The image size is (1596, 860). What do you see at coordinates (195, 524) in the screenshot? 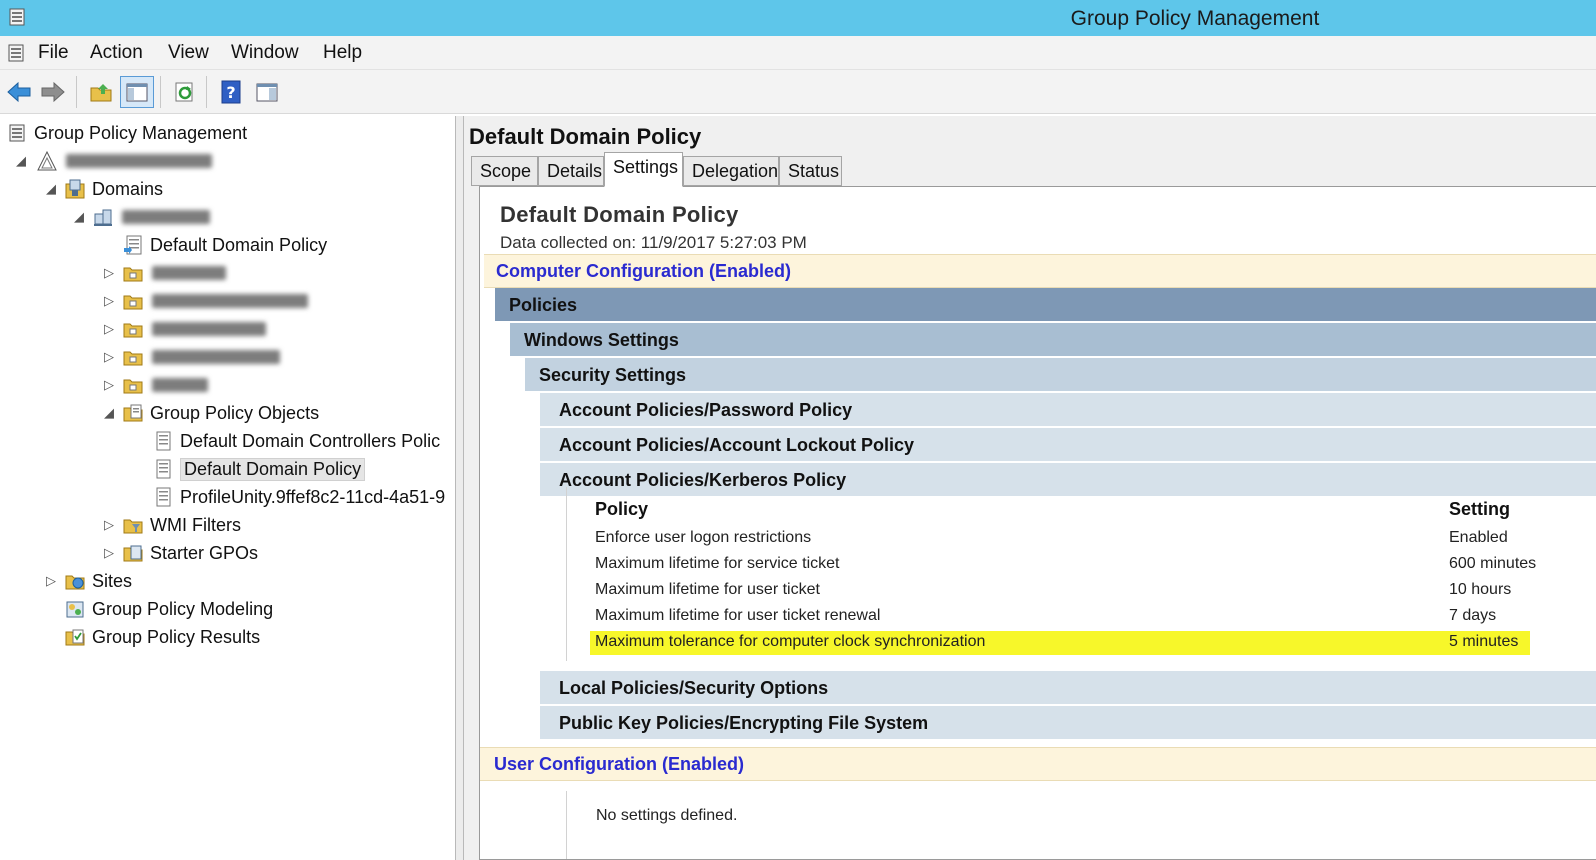
I see `tree-label: WMI Filters` at bounding box center [195, 524].